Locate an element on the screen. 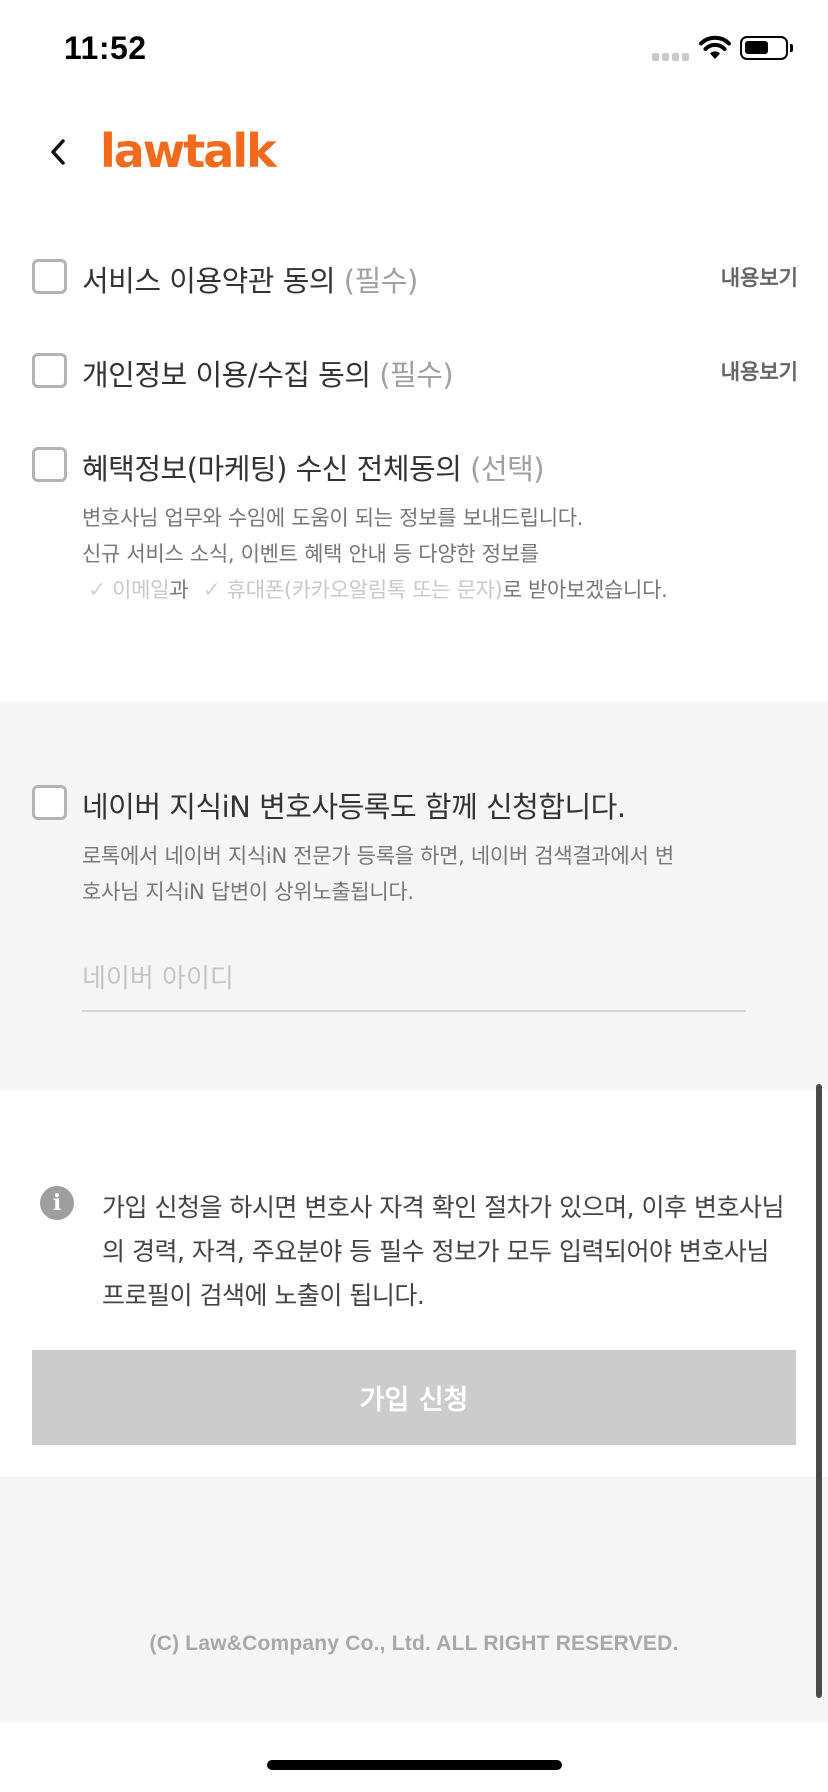 This screenshot has height=1792, width=828. marketing-agreement-row: 혜택정보(마케팅) 수신 전체동의 (선택) is located at coordinates (415, 465).